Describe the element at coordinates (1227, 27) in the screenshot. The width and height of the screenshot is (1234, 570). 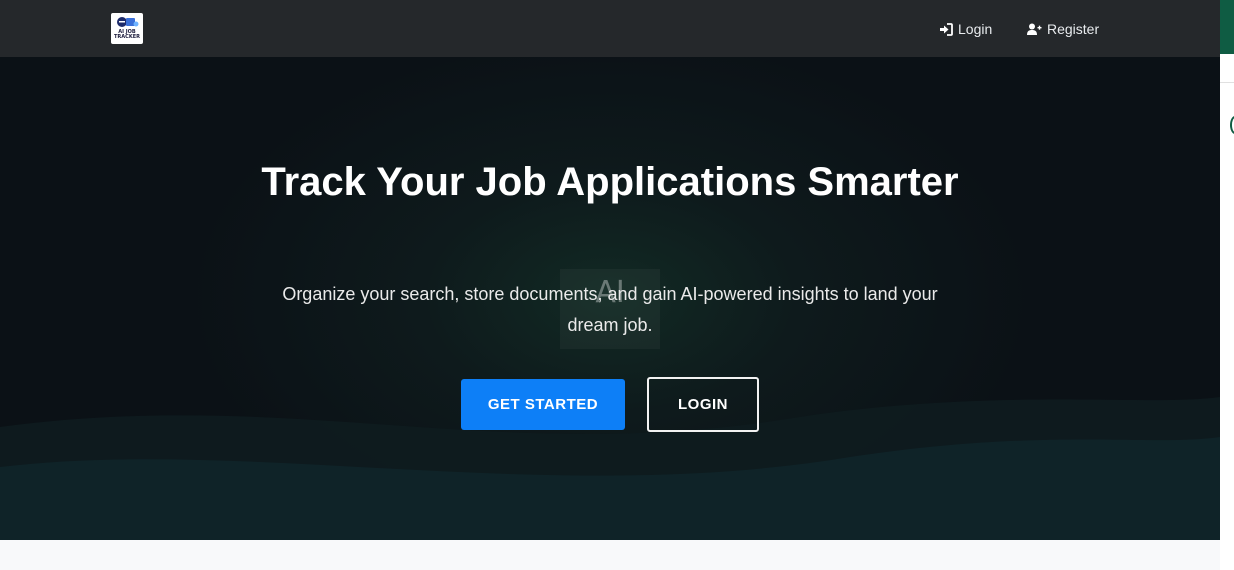
I see `adjacent-window-header` at that location.